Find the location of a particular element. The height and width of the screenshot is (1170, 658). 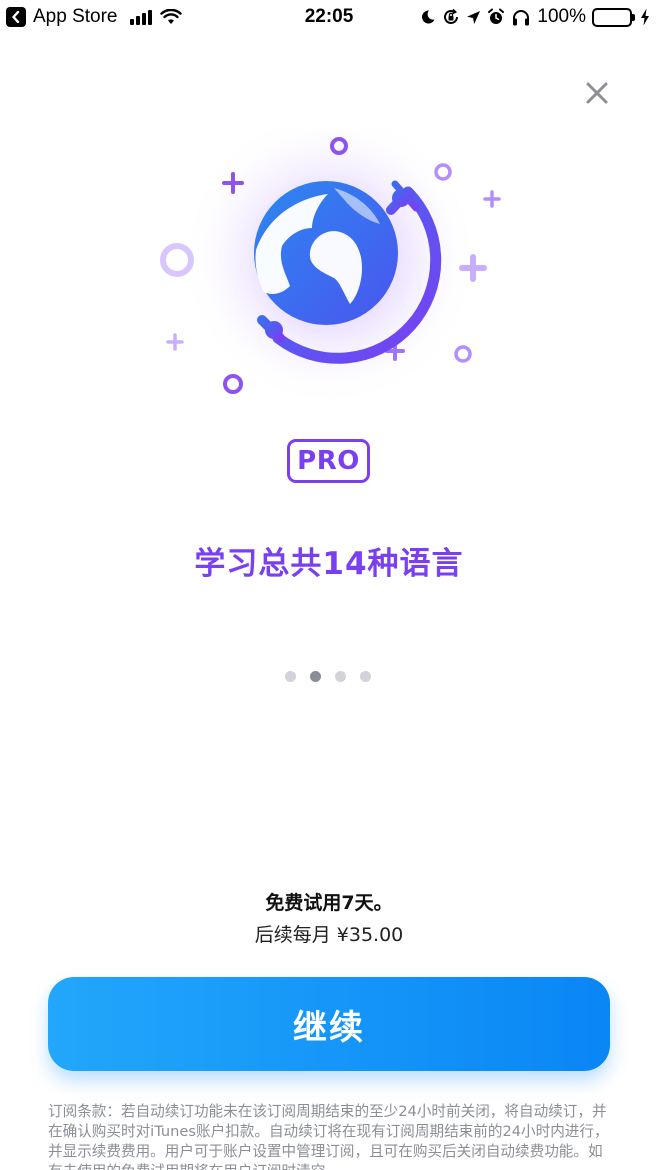

close-icon is located at coordinates (597, 93).